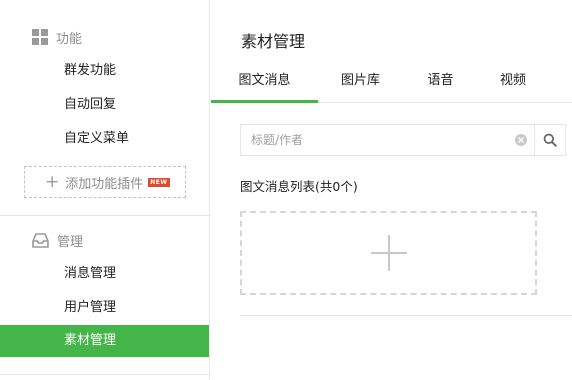 Image resolution: width=572 pixels, height=380 pixels. Describe the element at coordinates (40, 240) in the screenshot. I see `inbox-icon` at that location.